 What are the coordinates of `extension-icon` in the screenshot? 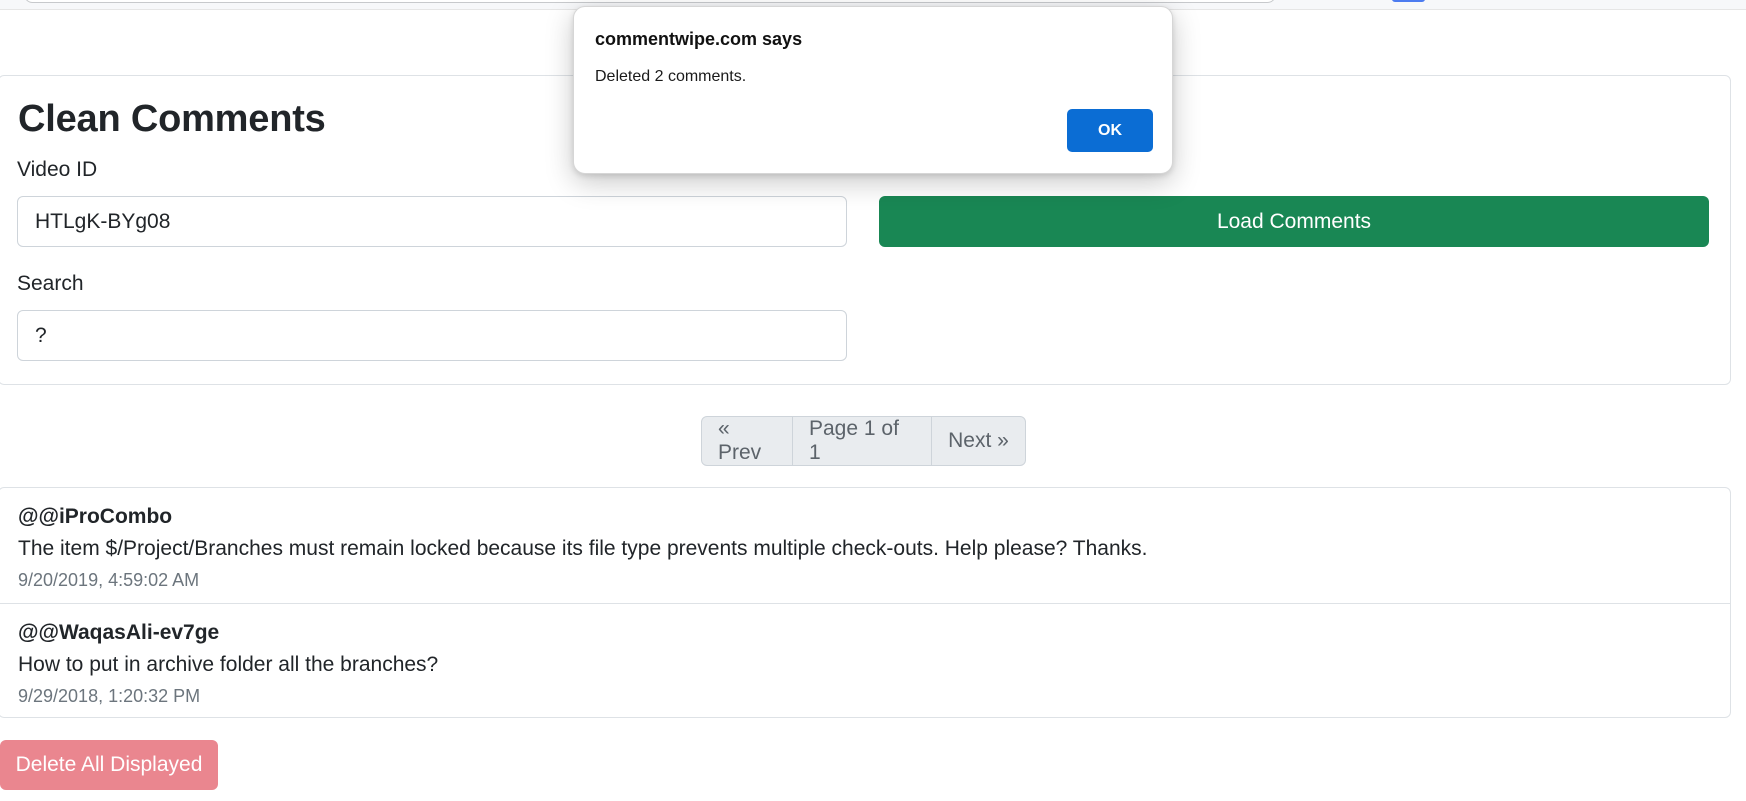 It's located at (1408, 1).